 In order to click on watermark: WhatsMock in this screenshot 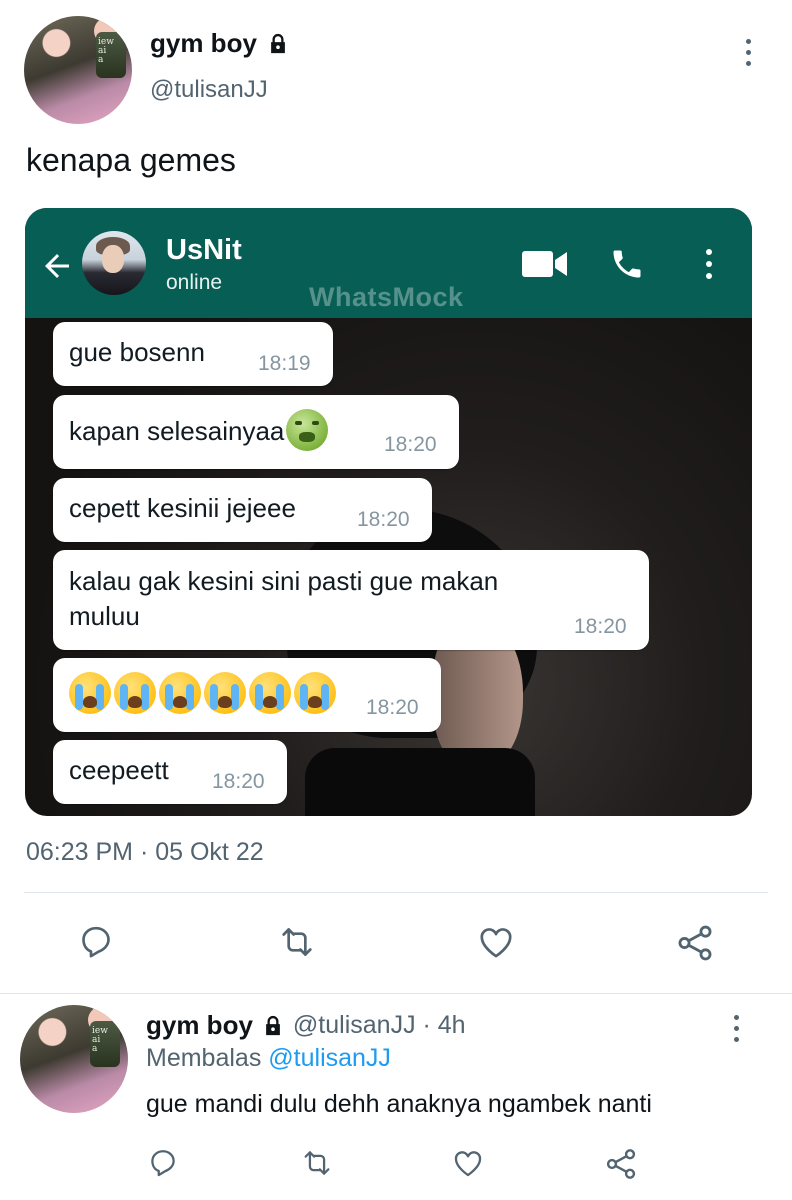, I will do `click(386, 297)`.